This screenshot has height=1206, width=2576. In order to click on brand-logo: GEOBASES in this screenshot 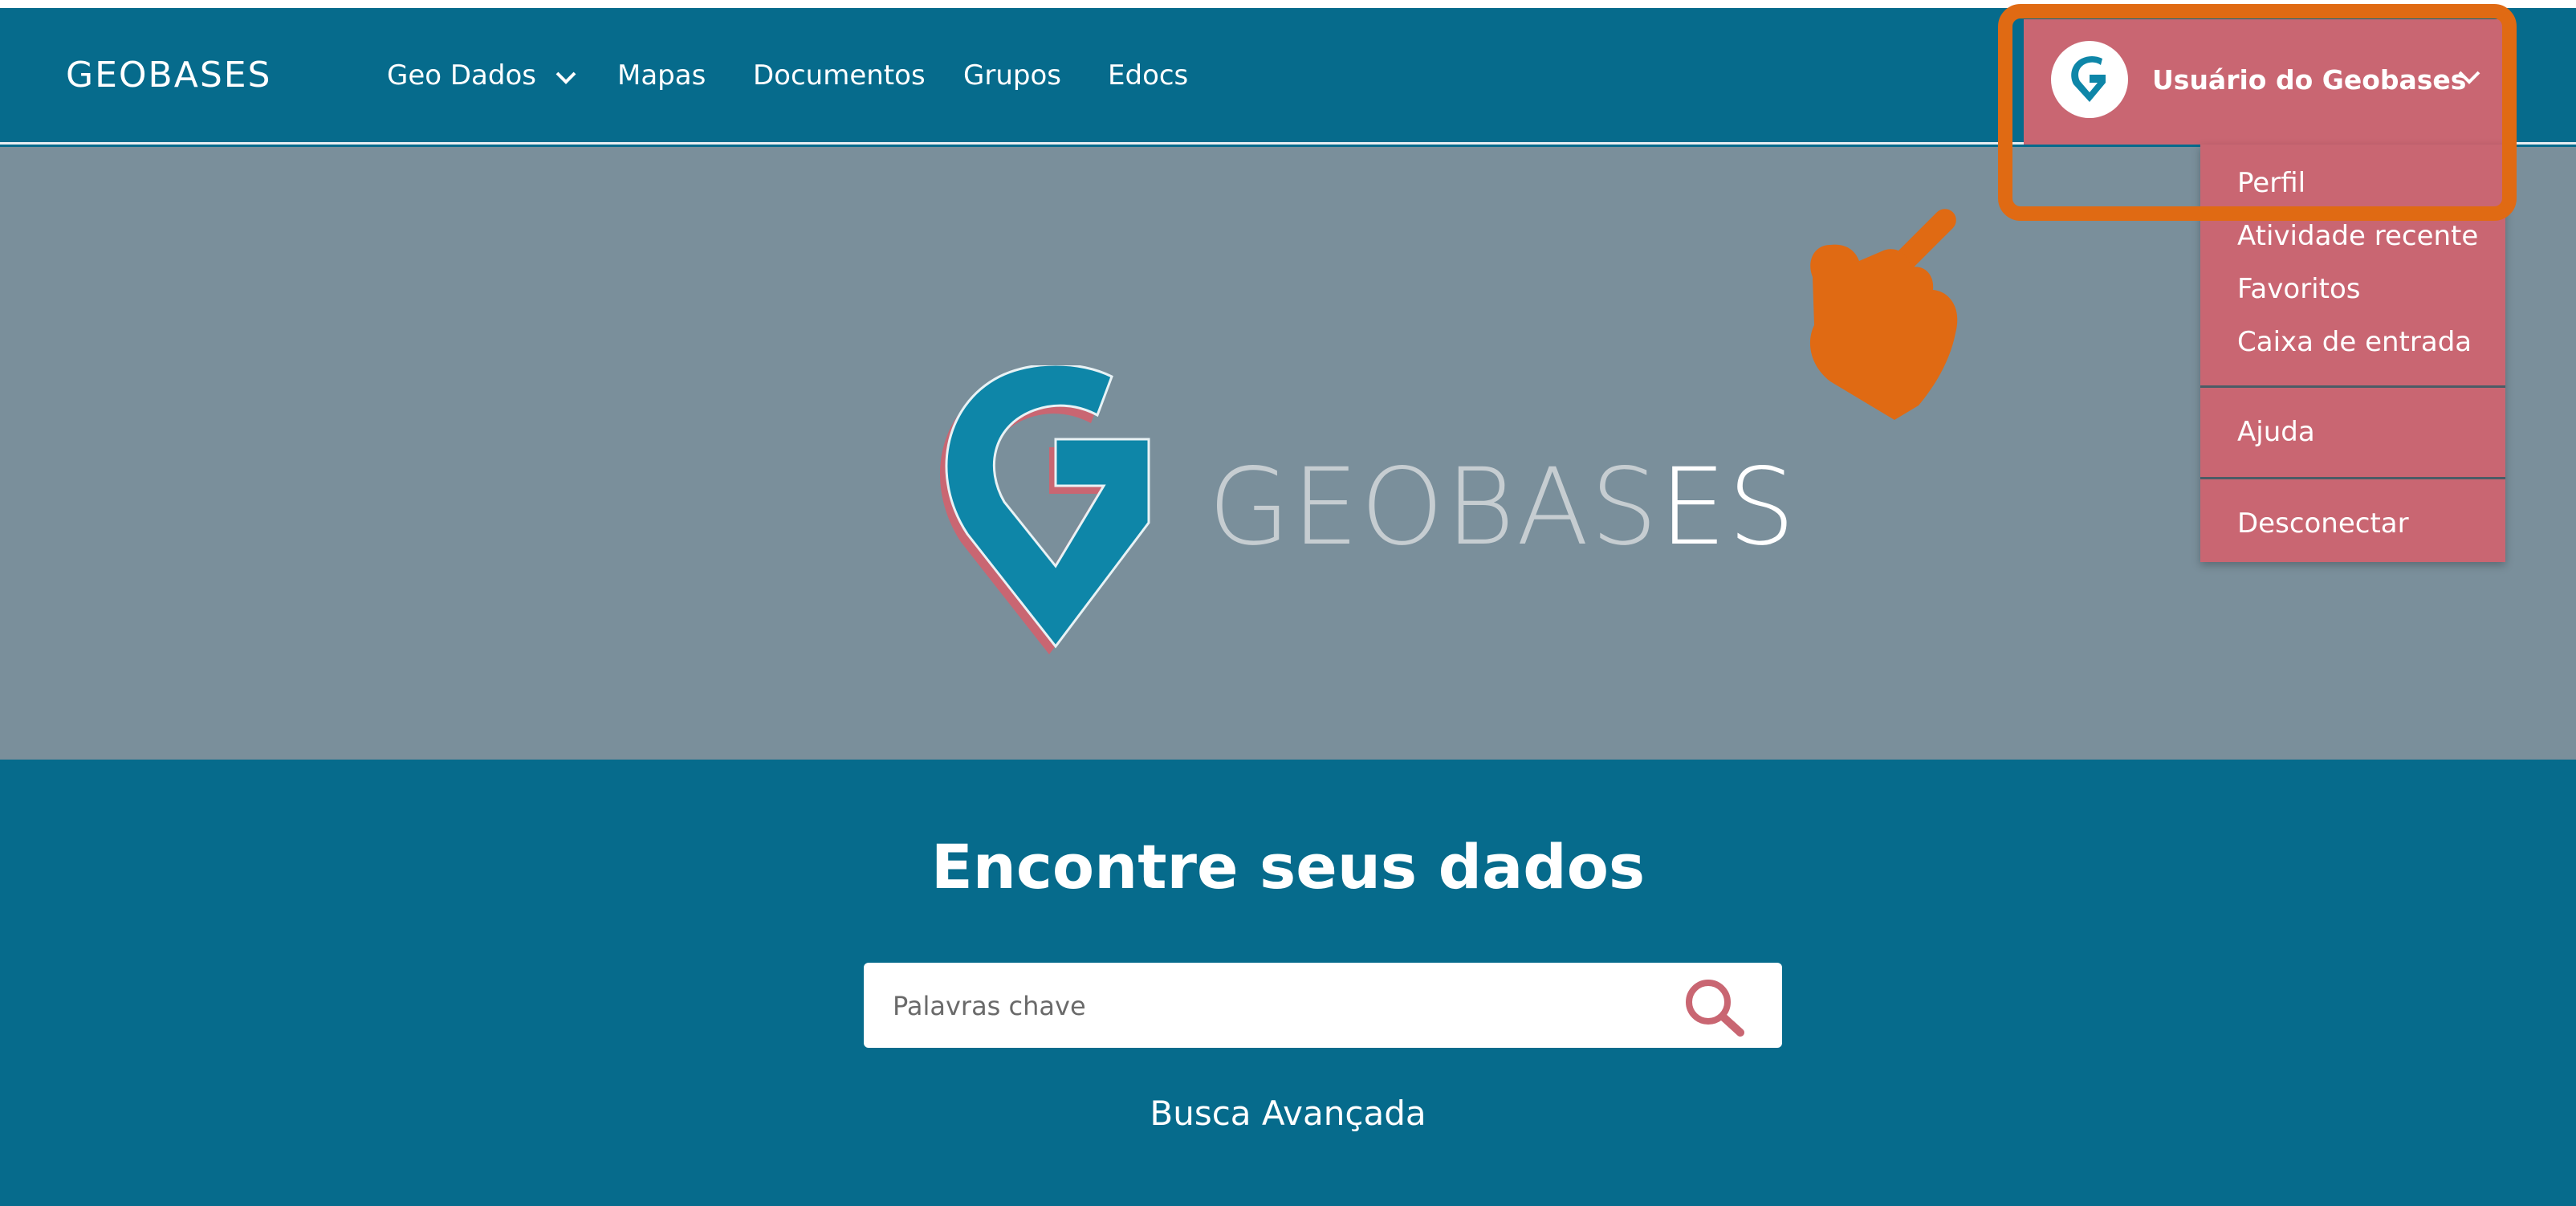, I will do `click(169, 75)`.